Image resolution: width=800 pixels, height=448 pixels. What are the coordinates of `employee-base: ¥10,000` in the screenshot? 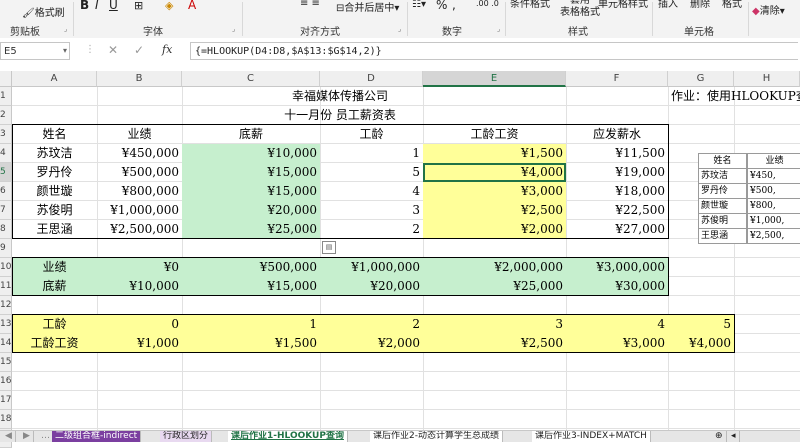 It's located at (251, 153).